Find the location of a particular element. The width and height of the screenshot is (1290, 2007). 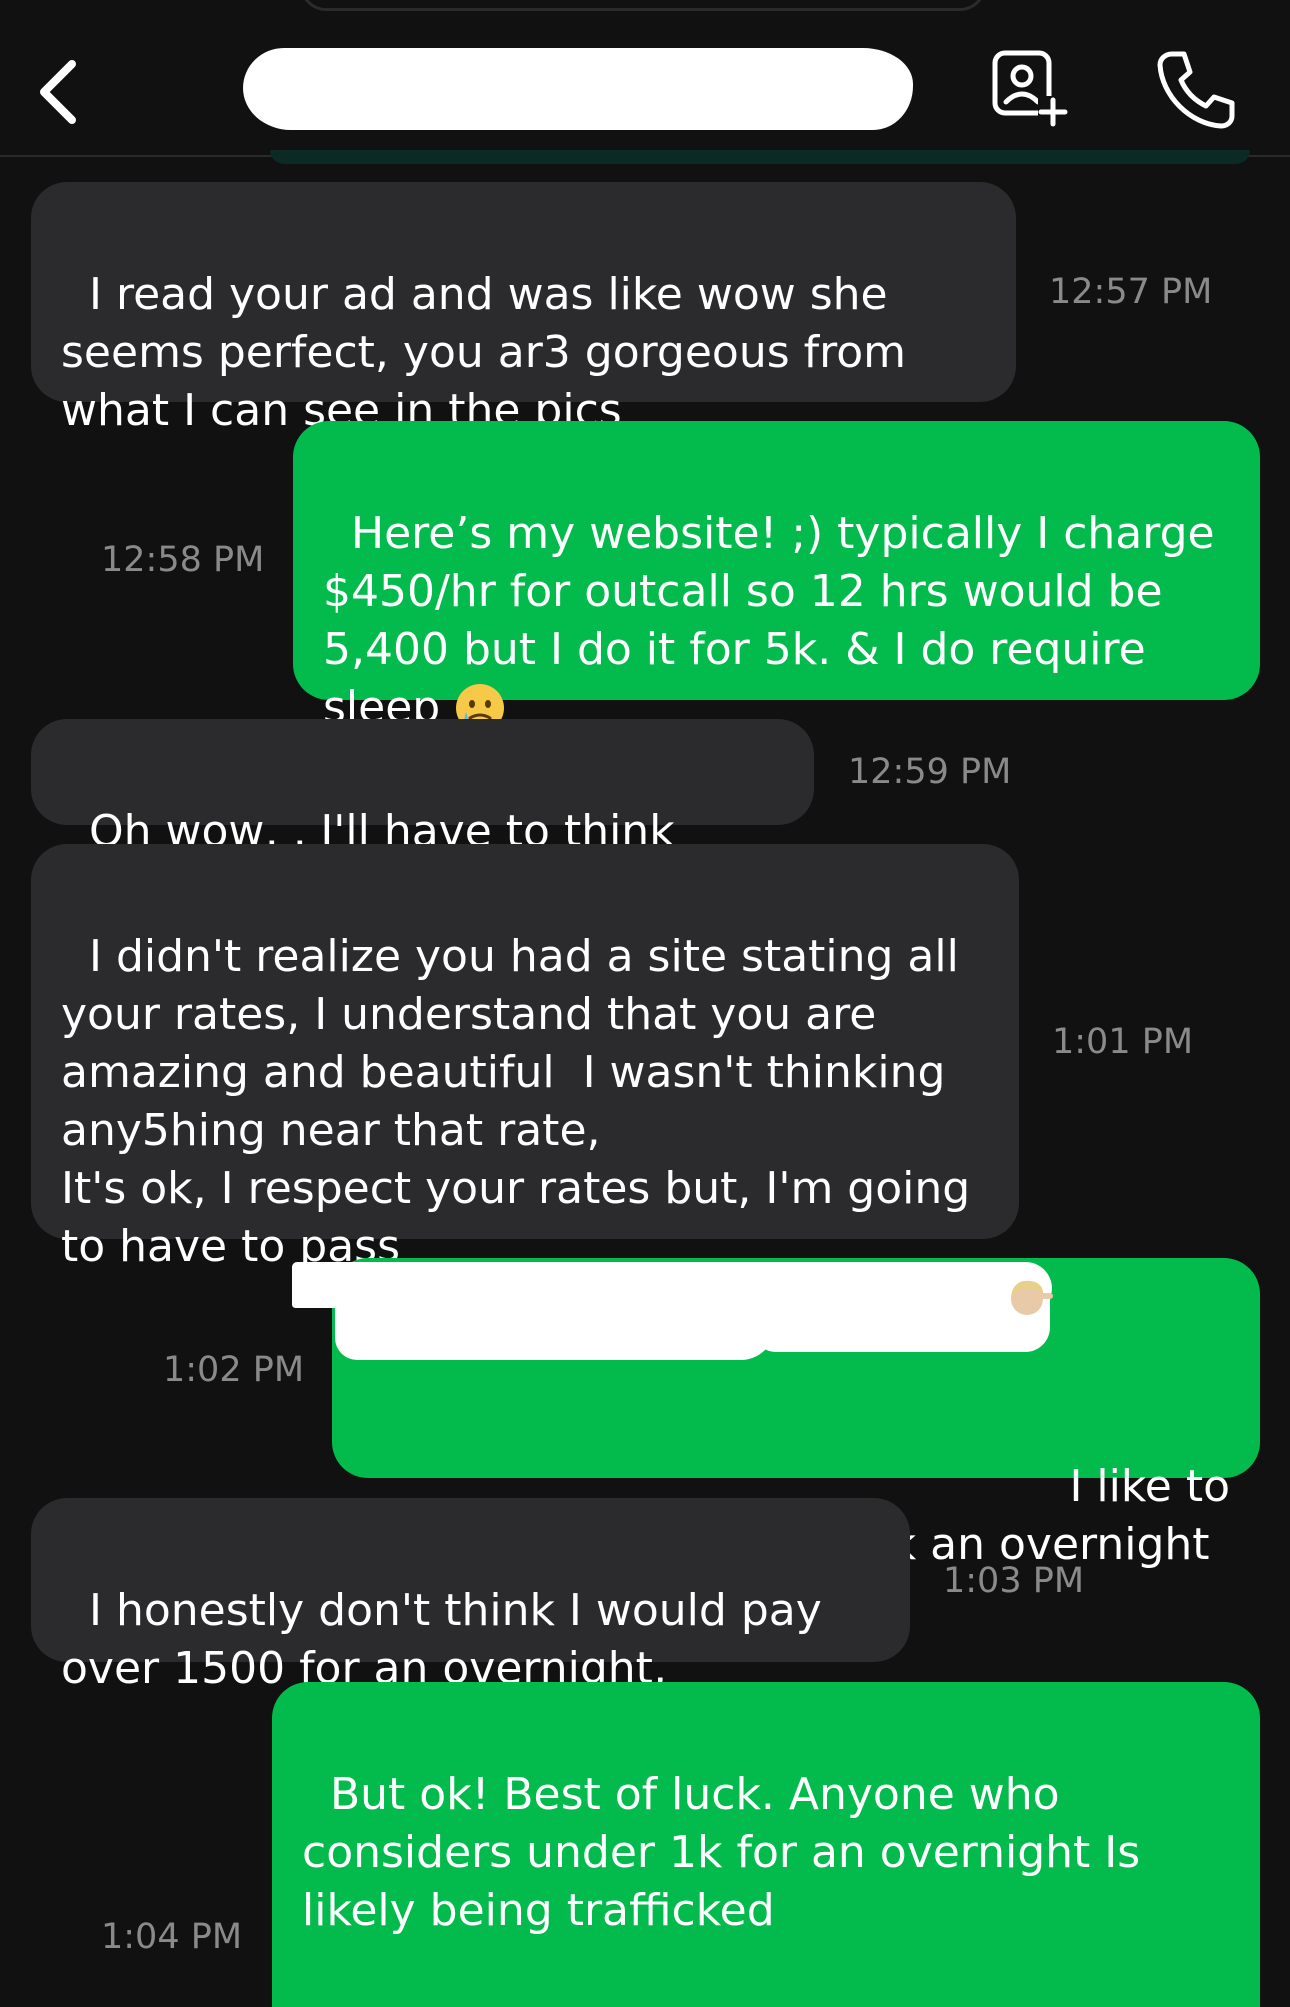

add-contact-button is located at coordinates (1030, 88).